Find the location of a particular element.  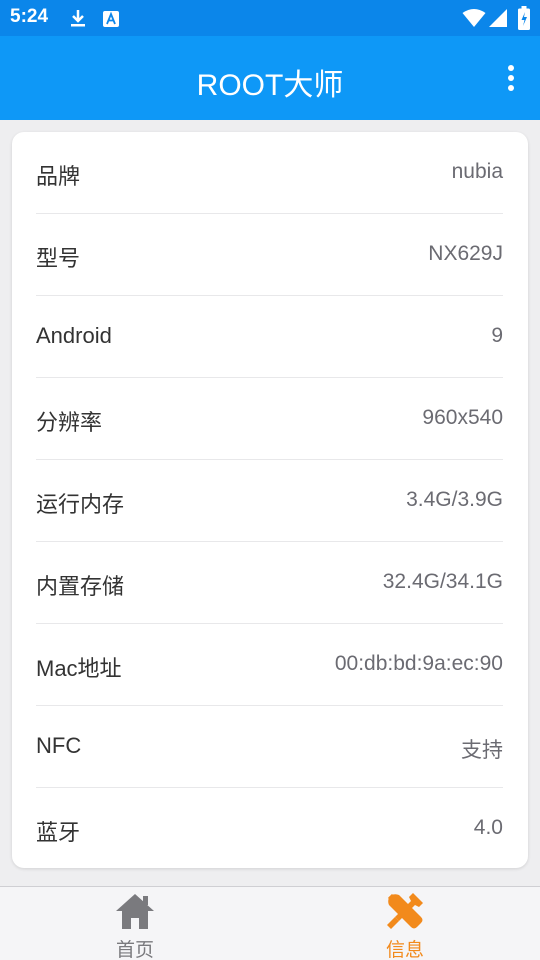

info-row-storage: 内置存储 32.4G/34.1G is located at coordinates (269, 583).